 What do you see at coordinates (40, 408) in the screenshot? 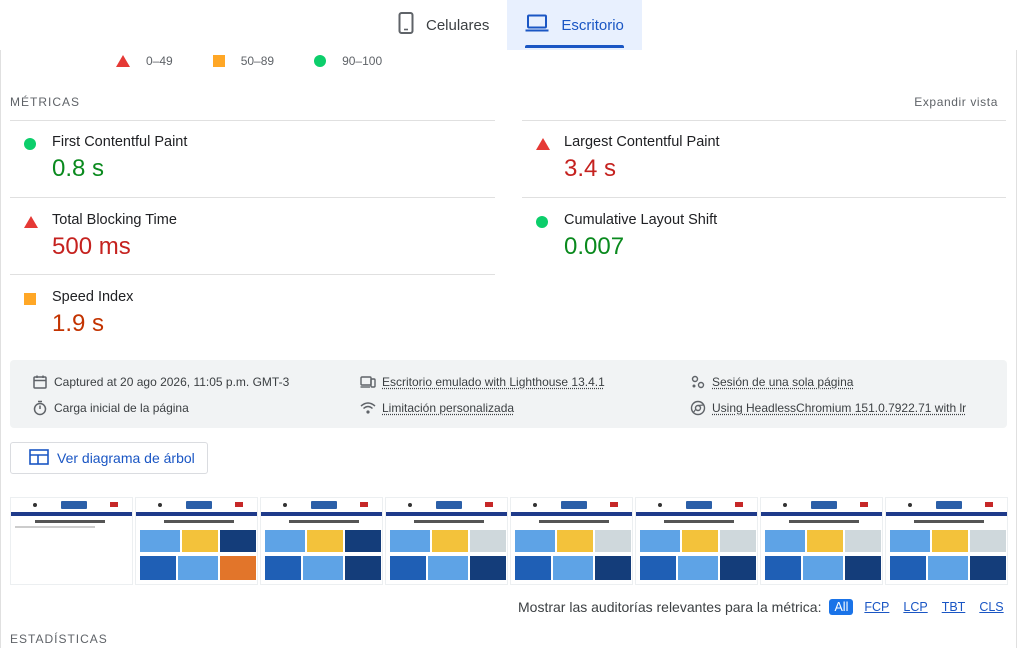
I see `stopwatch-icon` at bounding box center [40, 408].